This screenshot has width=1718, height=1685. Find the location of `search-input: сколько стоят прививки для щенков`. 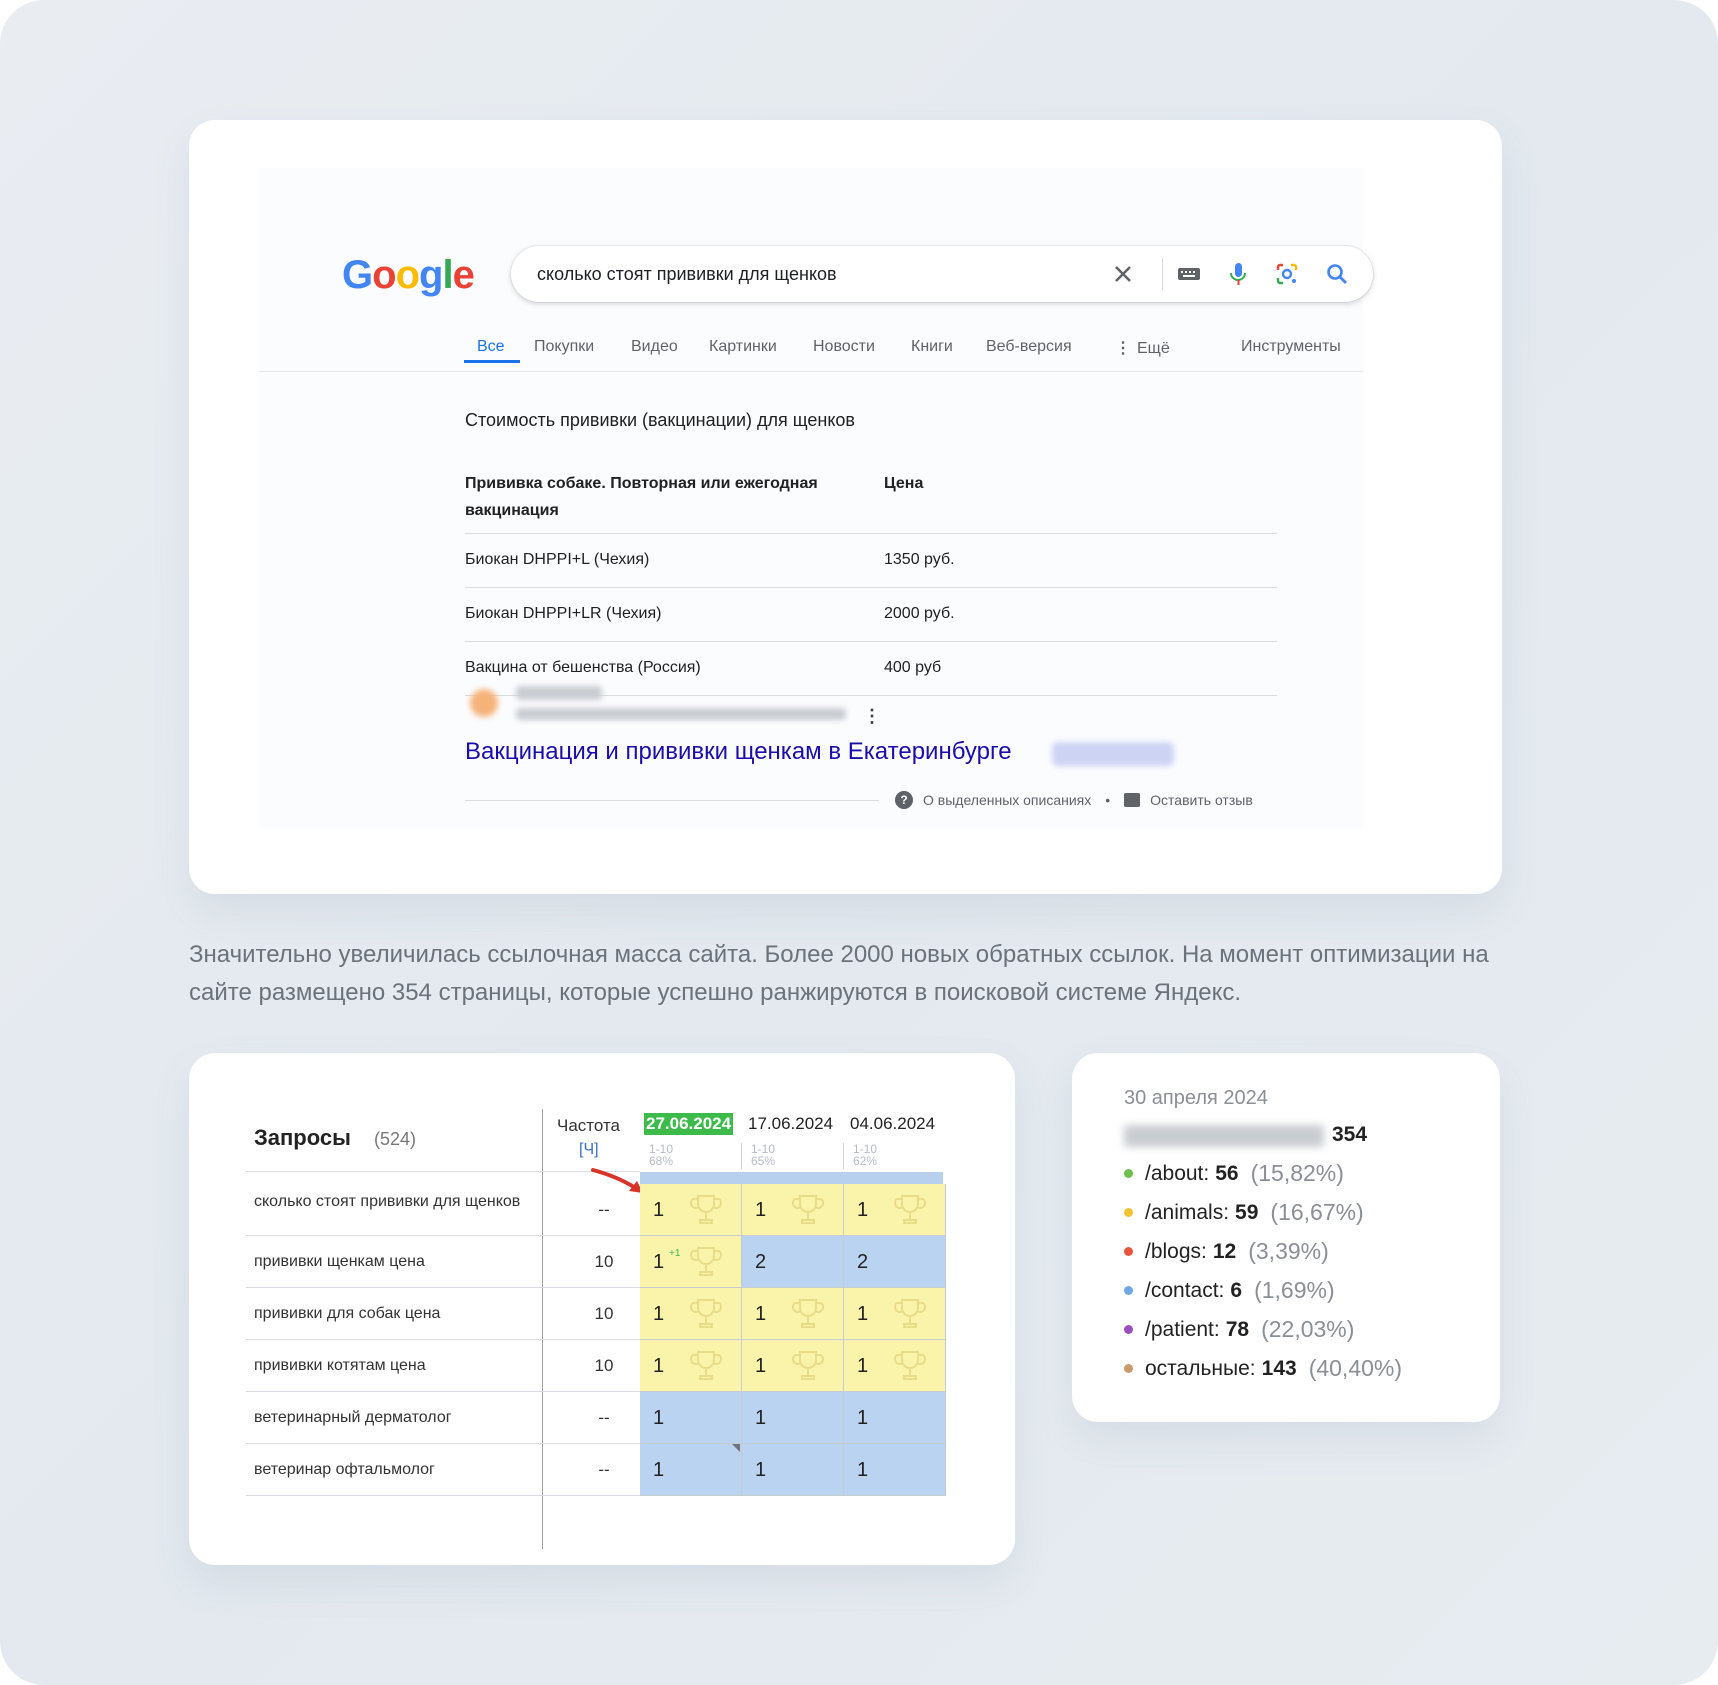

search-input: сколько стоят прививки для щенков is located at coordinates (687, 274).